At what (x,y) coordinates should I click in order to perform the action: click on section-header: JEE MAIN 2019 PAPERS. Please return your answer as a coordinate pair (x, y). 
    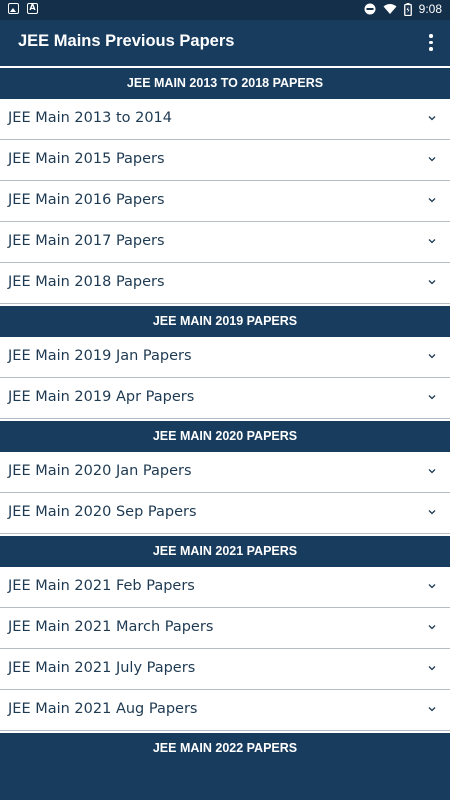
    Looking at the image, I should click on (225, 320).